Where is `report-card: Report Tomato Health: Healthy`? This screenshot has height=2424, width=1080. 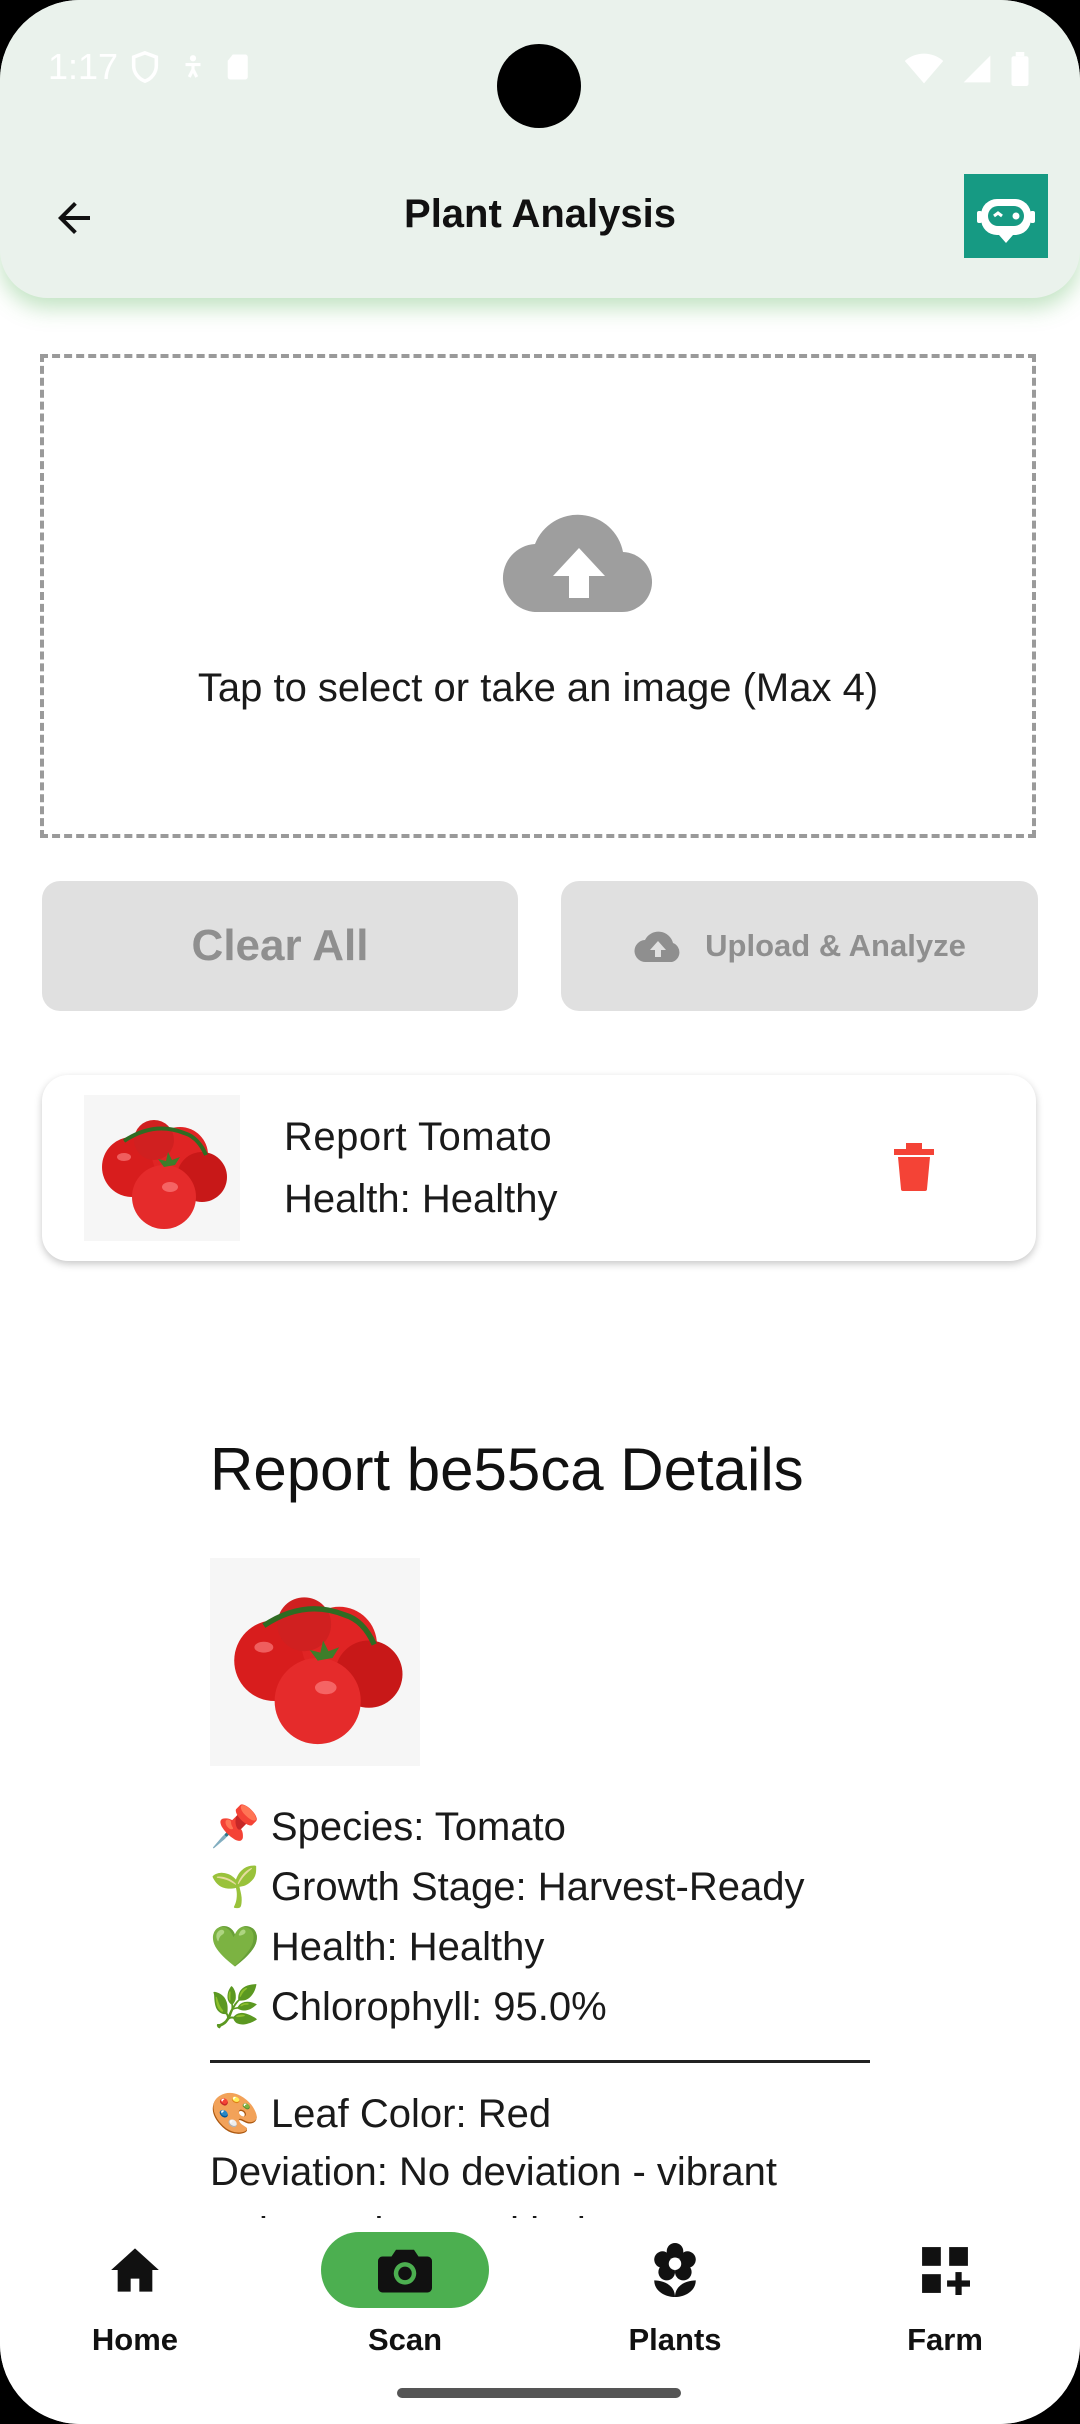
report-card: Report Tomato Health: Healthy is located at coordinates (539, 1168).